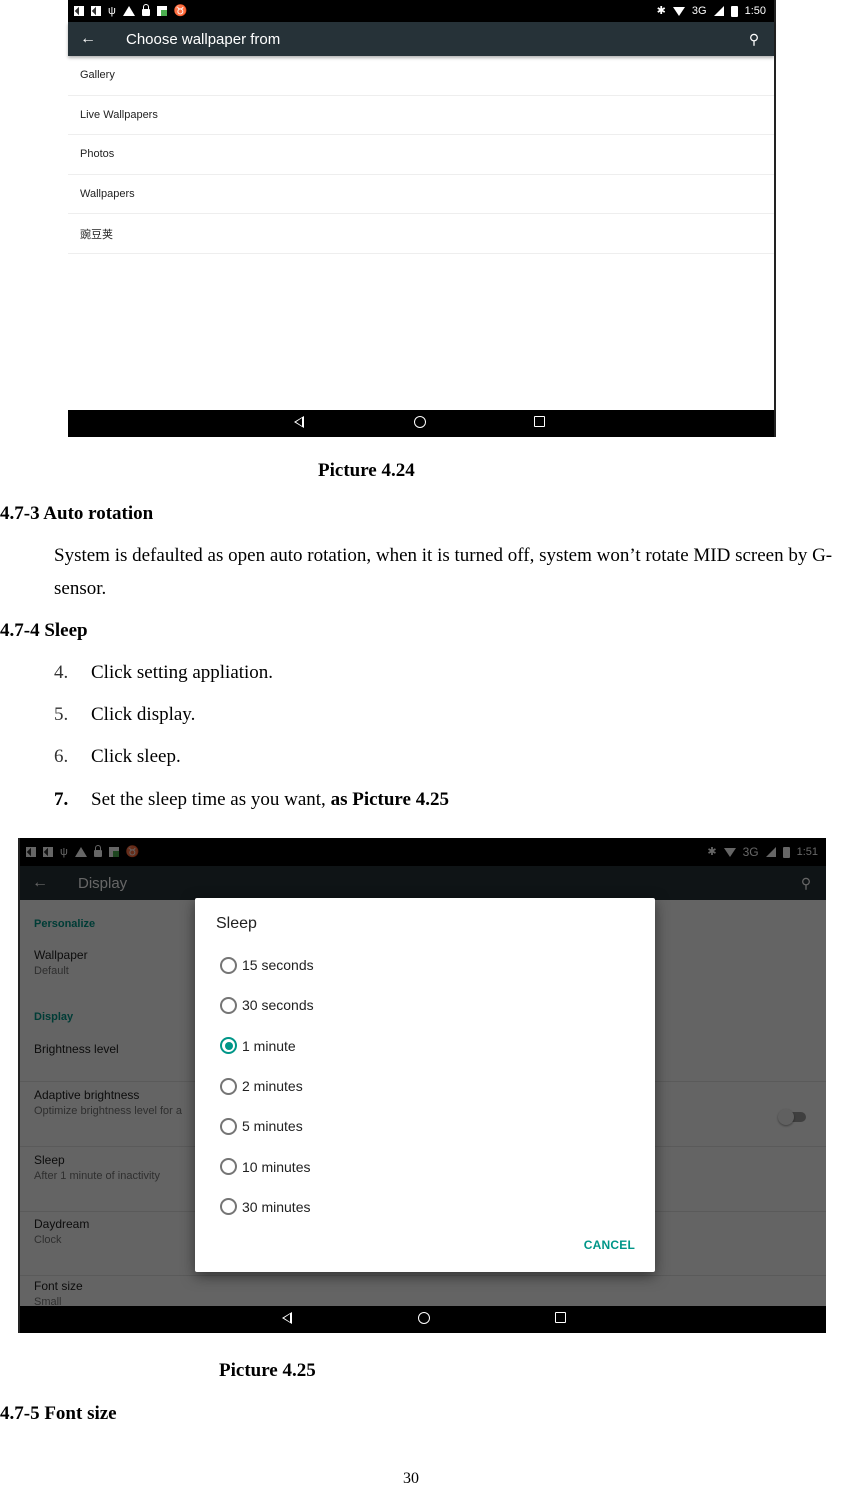 The width and height of the screenshot is (844, 1487). I want to click on option-label: 30 seconds, so click(278, 1005).